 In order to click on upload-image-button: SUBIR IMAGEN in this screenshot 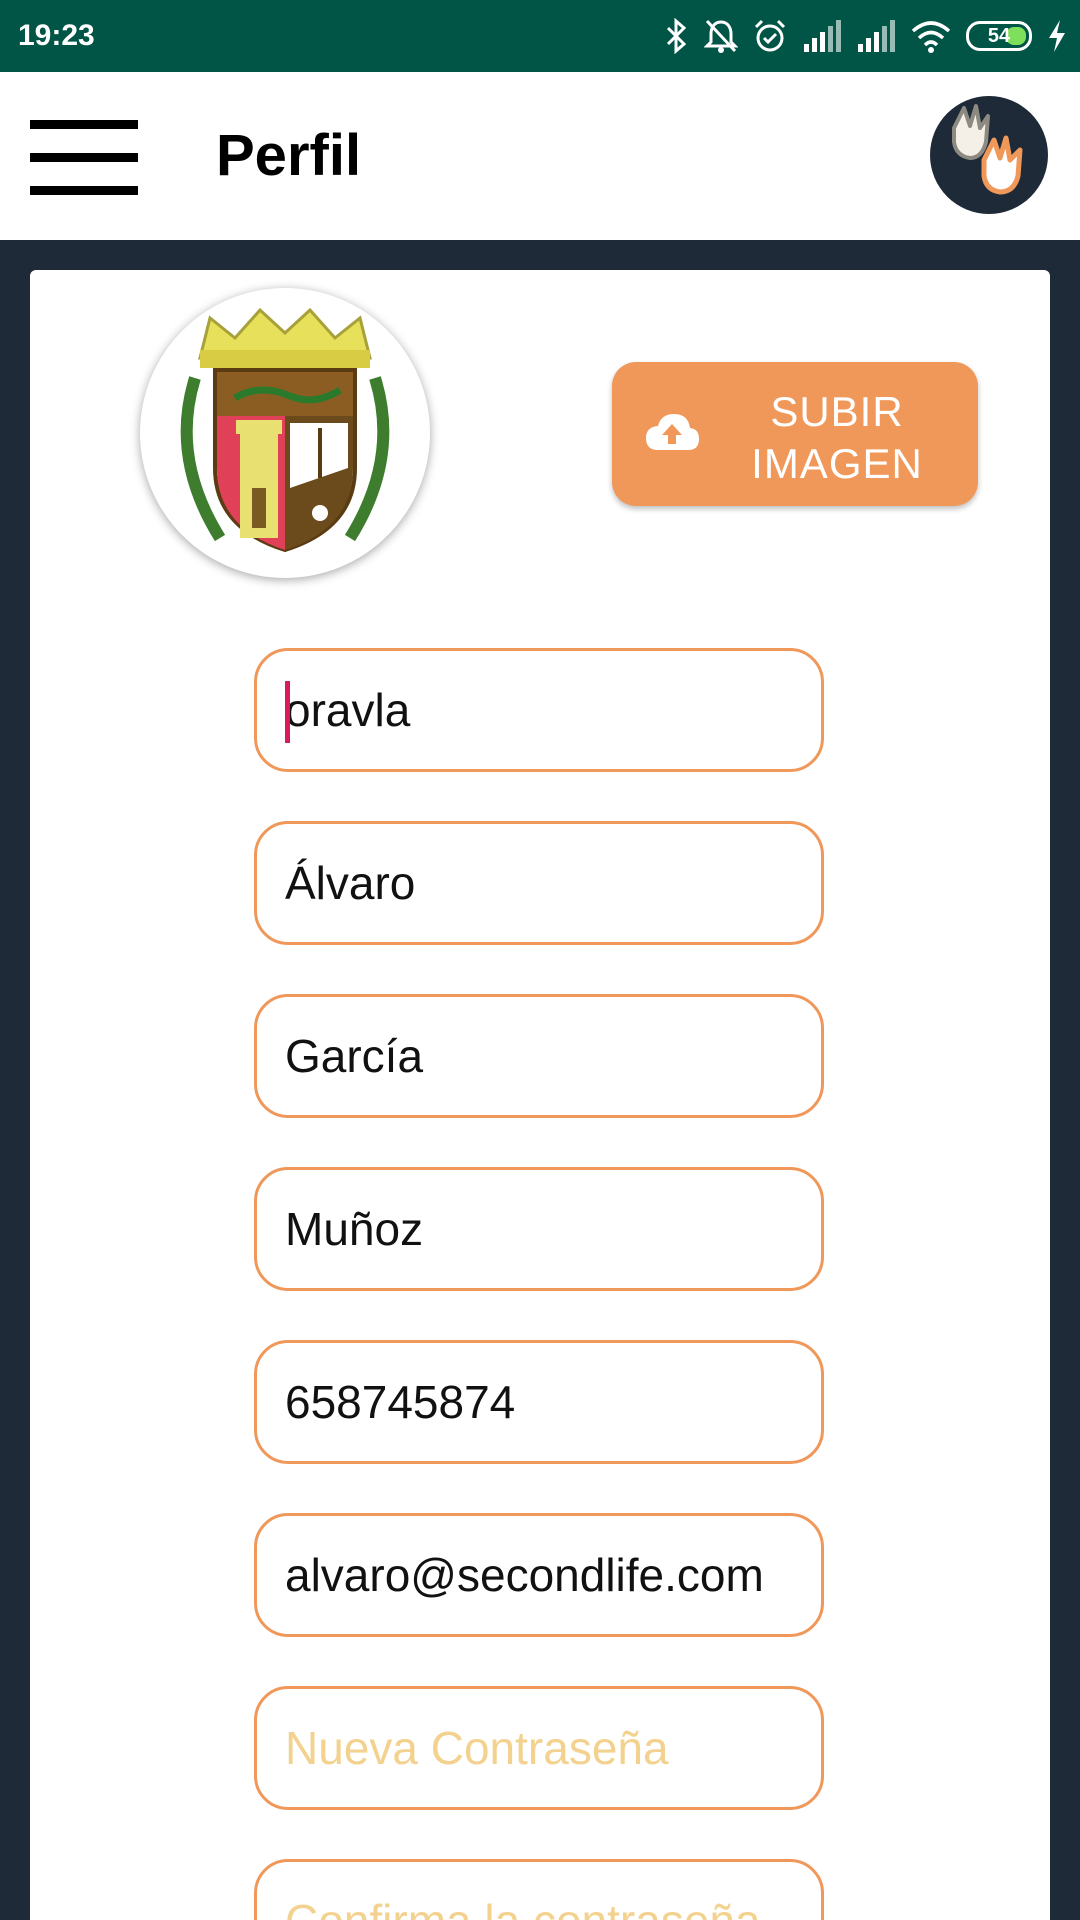, I will do `click(795, 434)`.